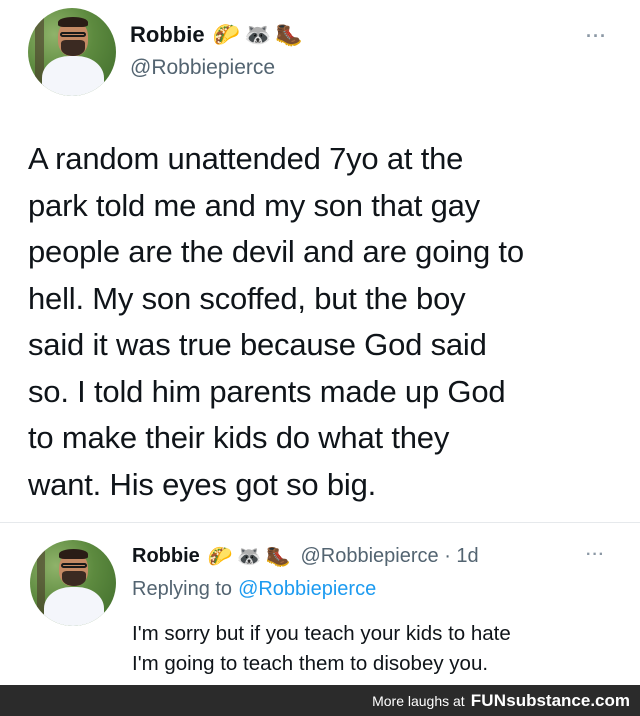 The height and width of the screenshot is (716, 640). Describe the element at coordinates (276, 251) in the screenshot. I see `tweet-text-line: people are the devil and are going to` at that location.